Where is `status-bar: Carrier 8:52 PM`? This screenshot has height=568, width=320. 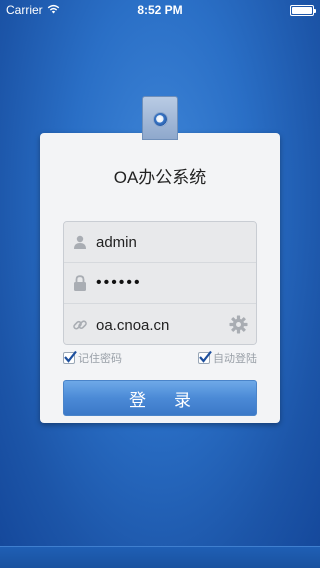 status-bar: Carrier 8:52 PM is located at coordinates (160, 10).